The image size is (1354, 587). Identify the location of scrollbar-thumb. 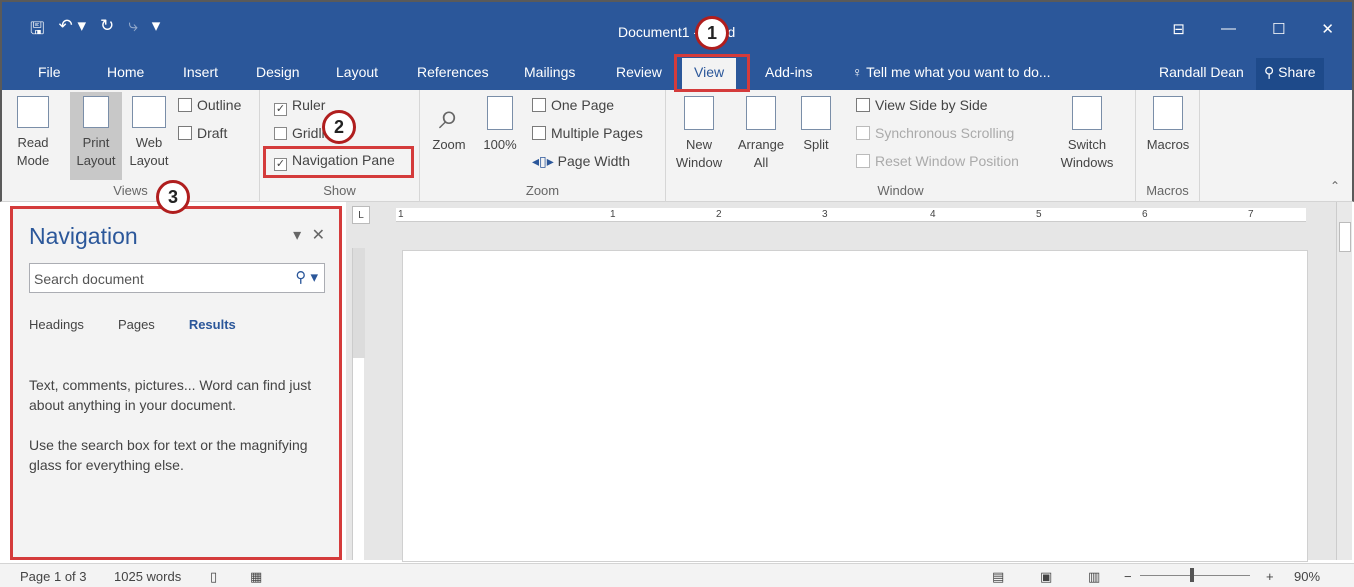
(1345, 237).